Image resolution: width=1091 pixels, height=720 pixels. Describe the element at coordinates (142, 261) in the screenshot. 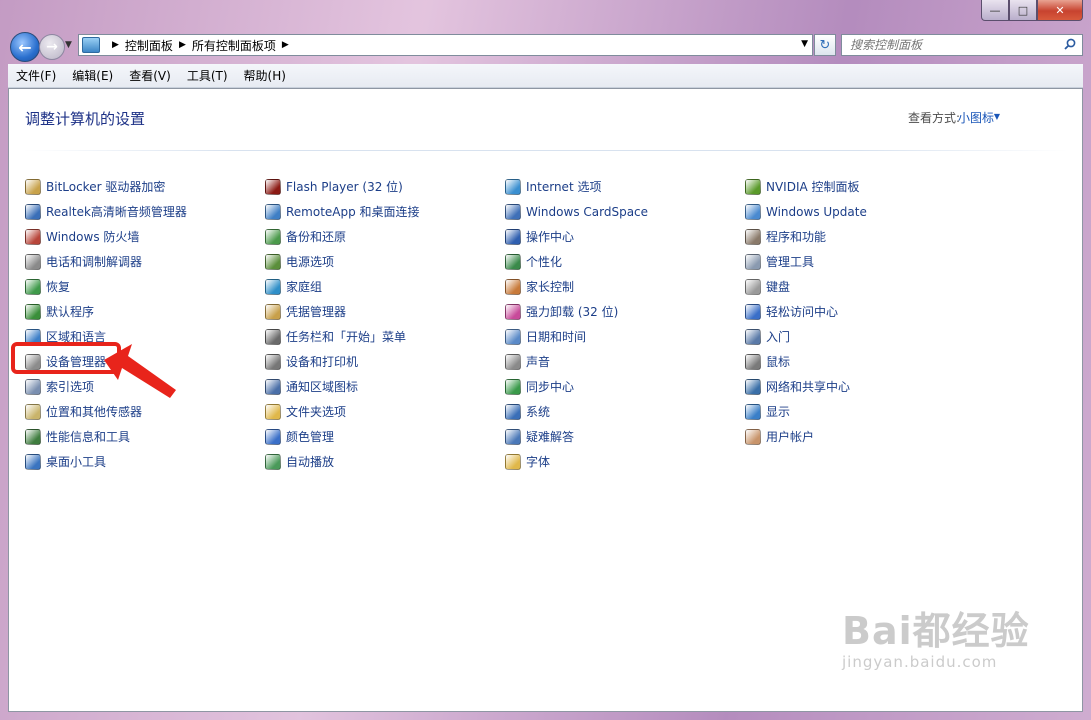

I see `control-panel-item: 电话和调制解调器` at that location.